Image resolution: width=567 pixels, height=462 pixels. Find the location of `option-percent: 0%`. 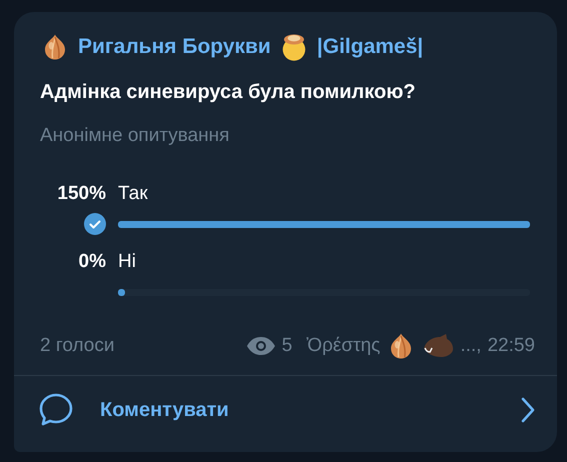

option-percent: 0% is located at coordinates (92, 262).